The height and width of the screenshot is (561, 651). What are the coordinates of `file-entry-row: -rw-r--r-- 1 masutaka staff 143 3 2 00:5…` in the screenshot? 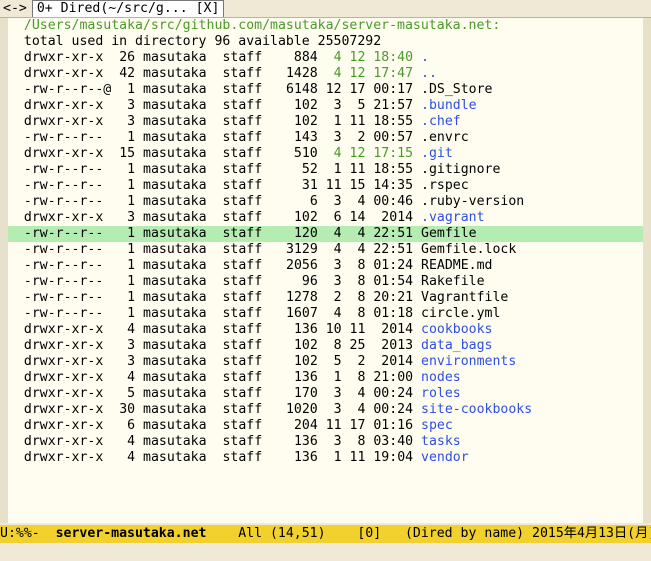 It's located at (325, 138).